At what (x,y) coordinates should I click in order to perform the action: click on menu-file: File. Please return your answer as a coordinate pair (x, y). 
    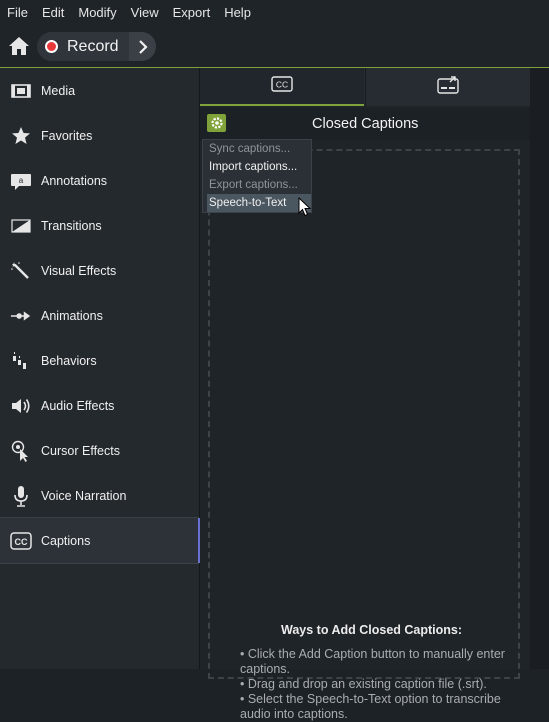
    Looking at the image, I should click on (17, 13).